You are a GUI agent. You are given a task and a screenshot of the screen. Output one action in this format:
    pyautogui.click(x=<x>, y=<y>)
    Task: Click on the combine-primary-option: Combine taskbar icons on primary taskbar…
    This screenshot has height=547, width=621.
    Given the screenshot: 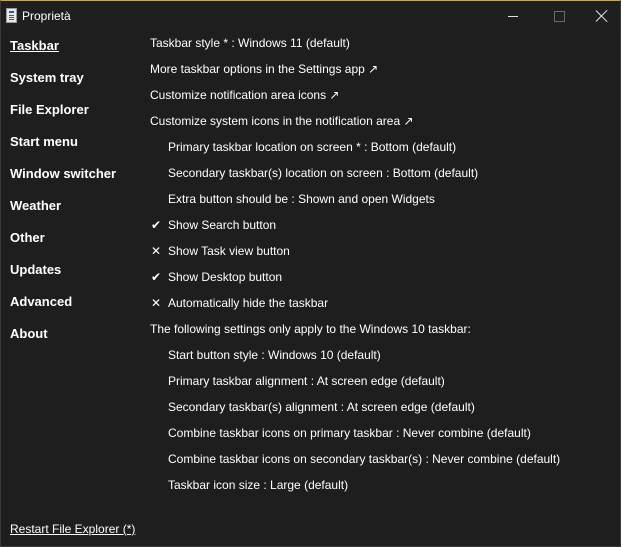 What is the action you would take?
    pyautogui.click(x=349, y=433)
    